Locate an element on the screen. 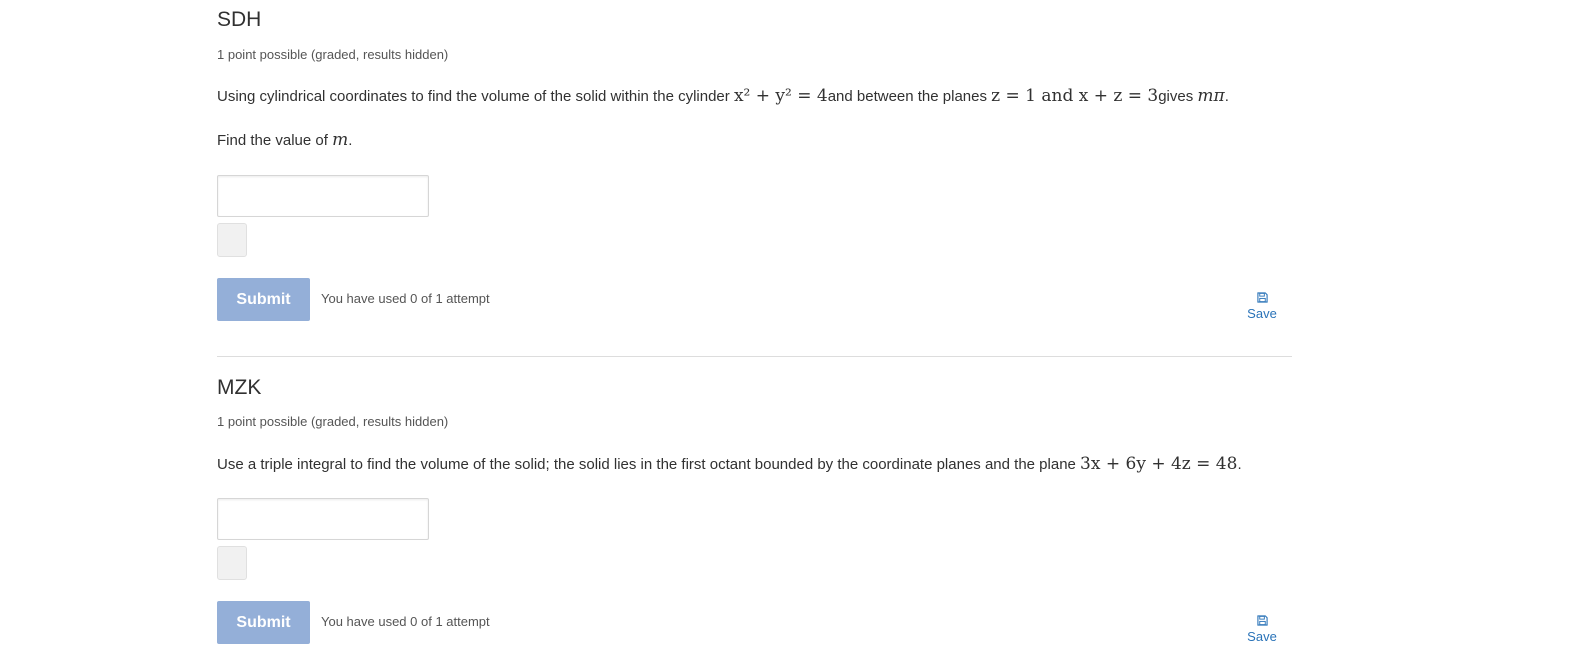 This screenshot has height=649, width=1576. math-expression: m is located at coordinates (340, 140).